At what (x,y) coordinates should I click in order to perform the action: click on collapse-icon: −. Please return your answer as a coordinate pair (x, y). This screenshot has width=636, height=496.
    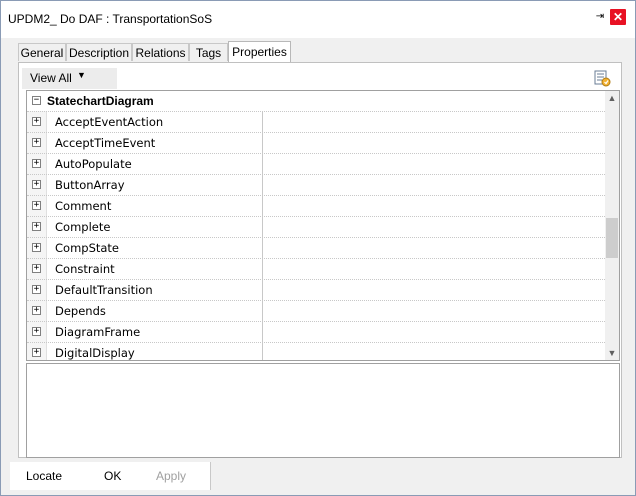
    Looking at the image, I should click on (36, 100).